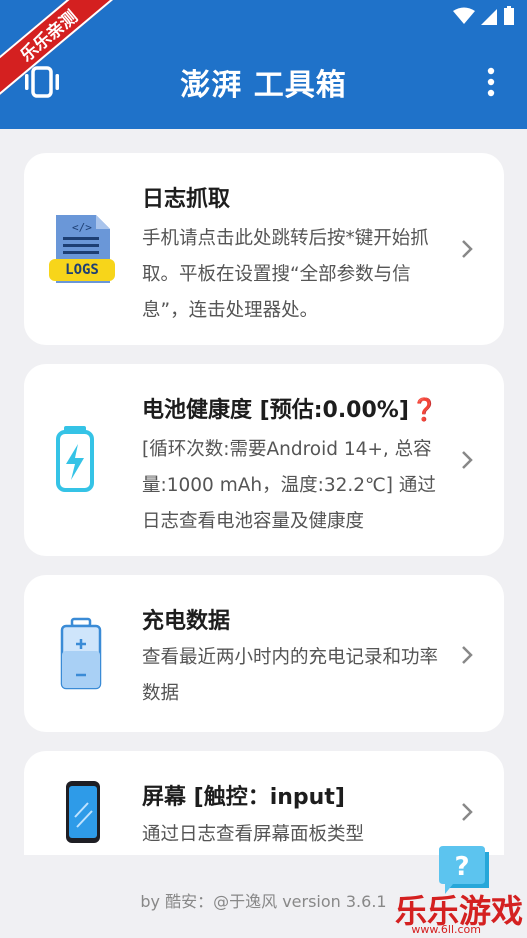 The width and height of the screenshot is (527, 938). What do you see at coordinates (464, 15) in the screenshot?
I see `wifi-icon` at bounding box center [464, 15].